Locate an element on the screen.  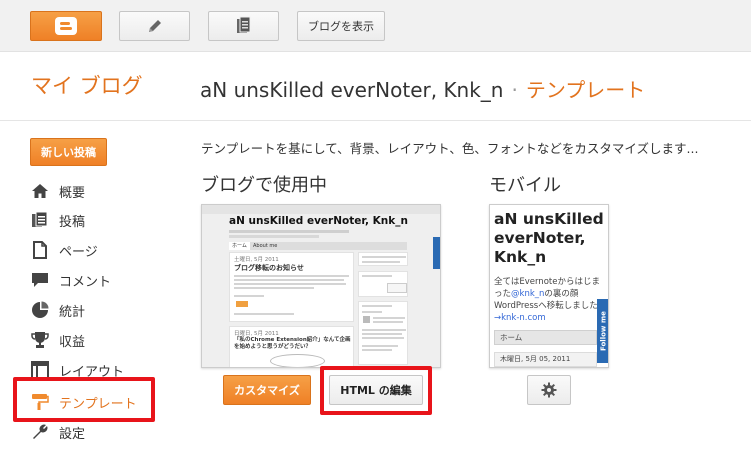
sidebar-item-label: コメント is located at coordinates (85, 282).